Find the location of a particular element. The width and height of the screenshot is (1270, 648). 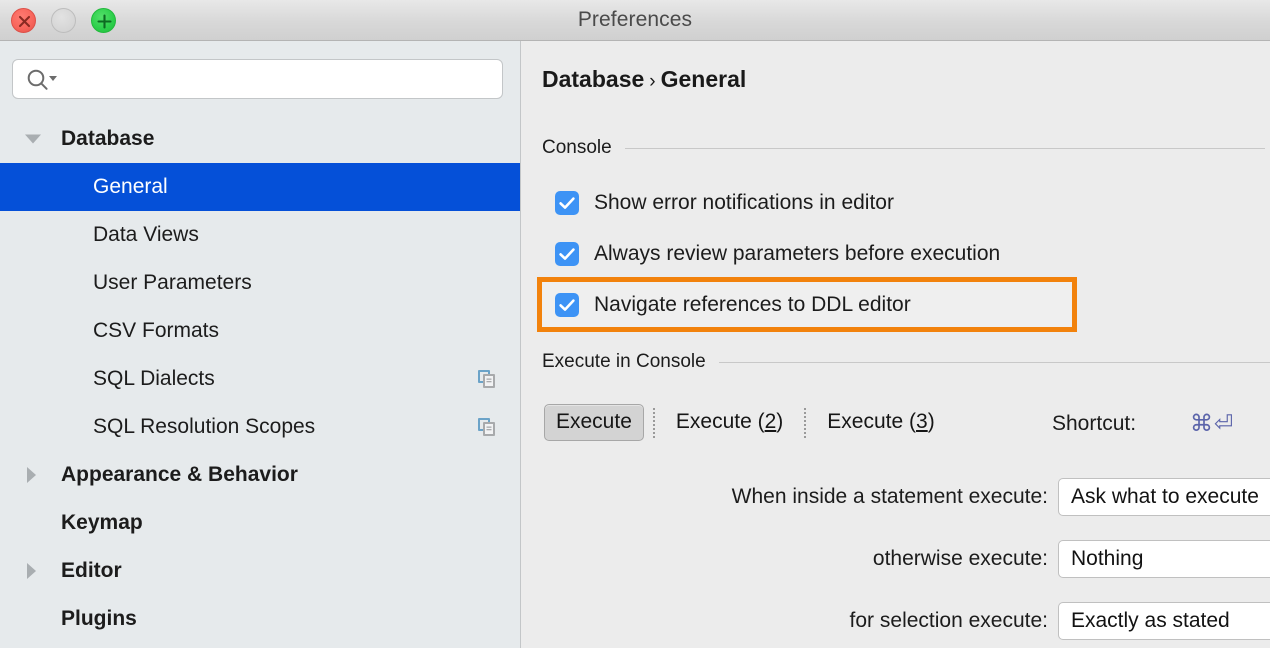

sidebar-item-sql-resolution-scopes: SQL Resolution Scopes is located at coordinates (260, 427).